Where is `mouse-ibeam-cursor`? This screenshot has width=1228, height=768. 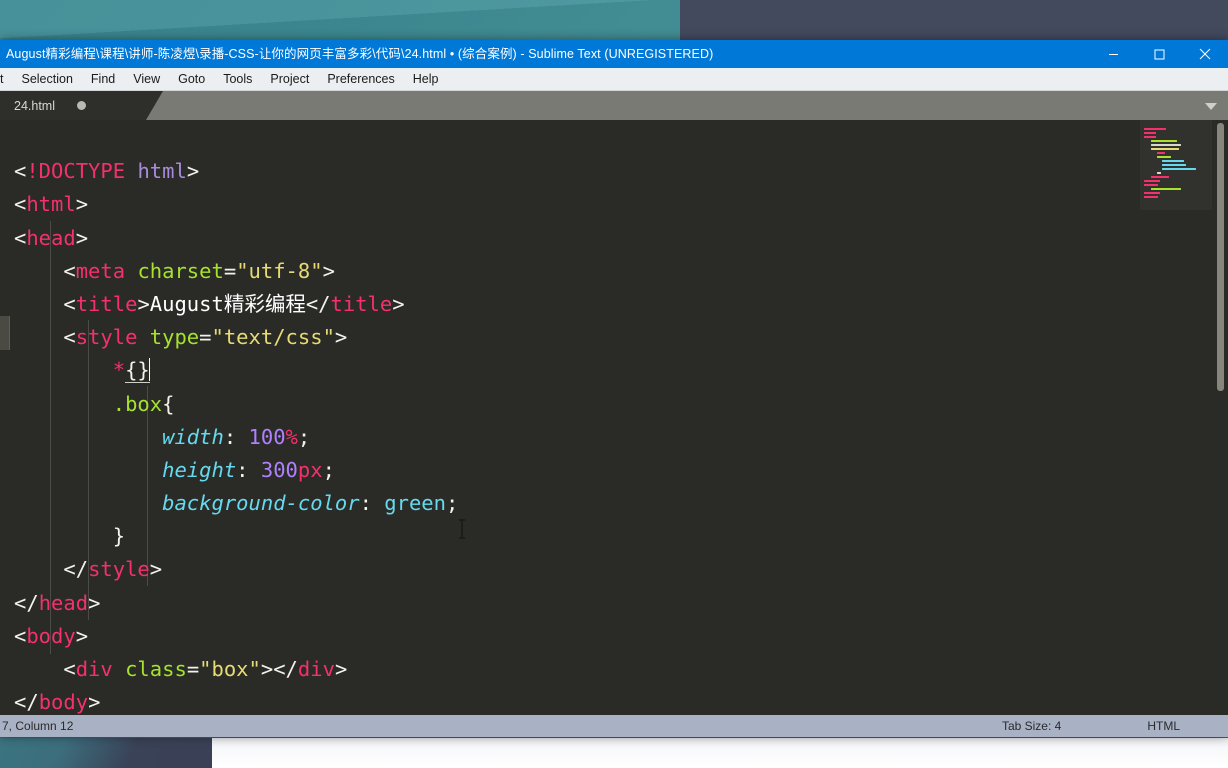
mouse-ibeam-cursor is located at coordinates (462, 529).